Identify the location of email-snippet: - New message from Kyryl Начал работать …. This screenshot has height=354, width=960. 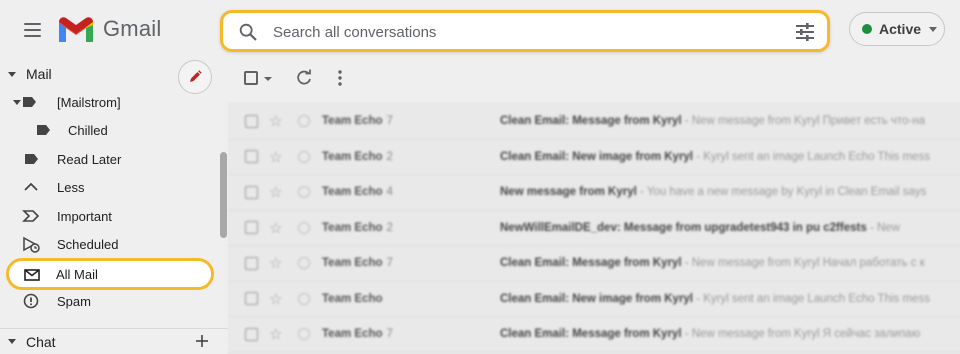
(804, 263).